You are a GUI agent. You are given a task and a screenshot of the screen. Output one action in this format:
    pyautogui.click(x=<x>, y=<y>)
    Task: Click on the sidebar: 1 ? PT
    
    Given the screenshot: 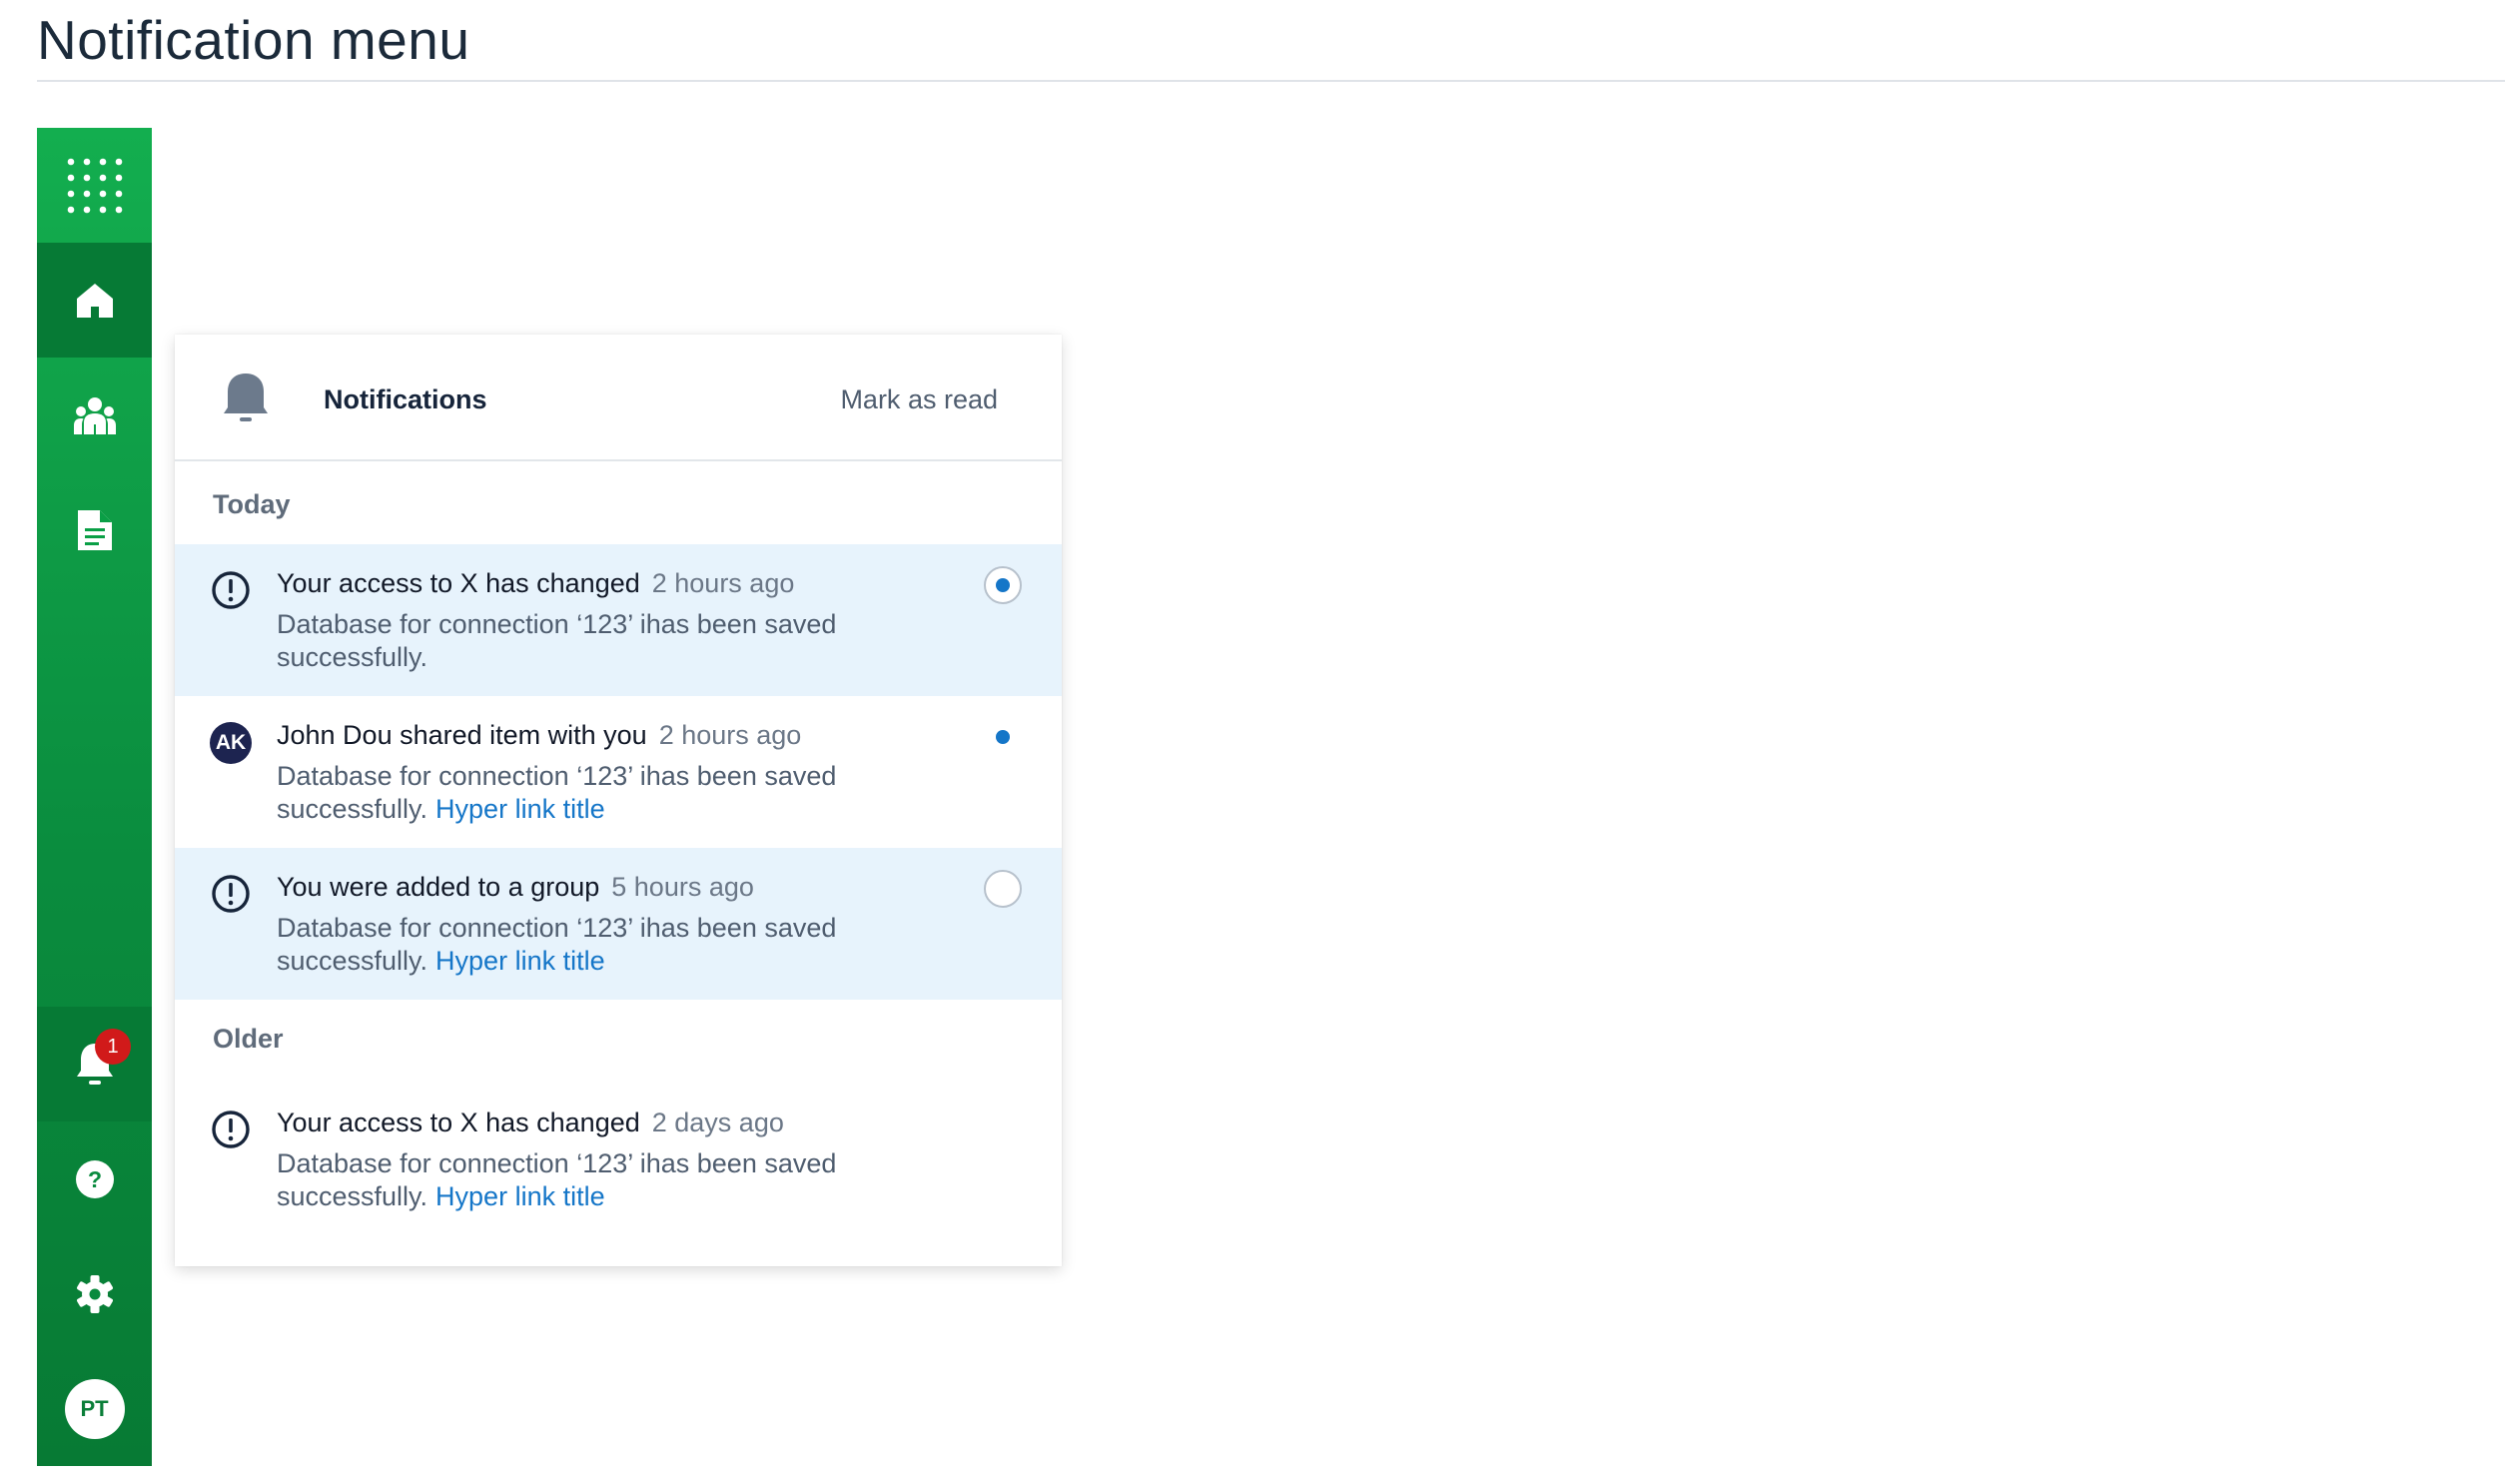 What is the action you would take?
    pyautogui.click(x=94, y=797)
    